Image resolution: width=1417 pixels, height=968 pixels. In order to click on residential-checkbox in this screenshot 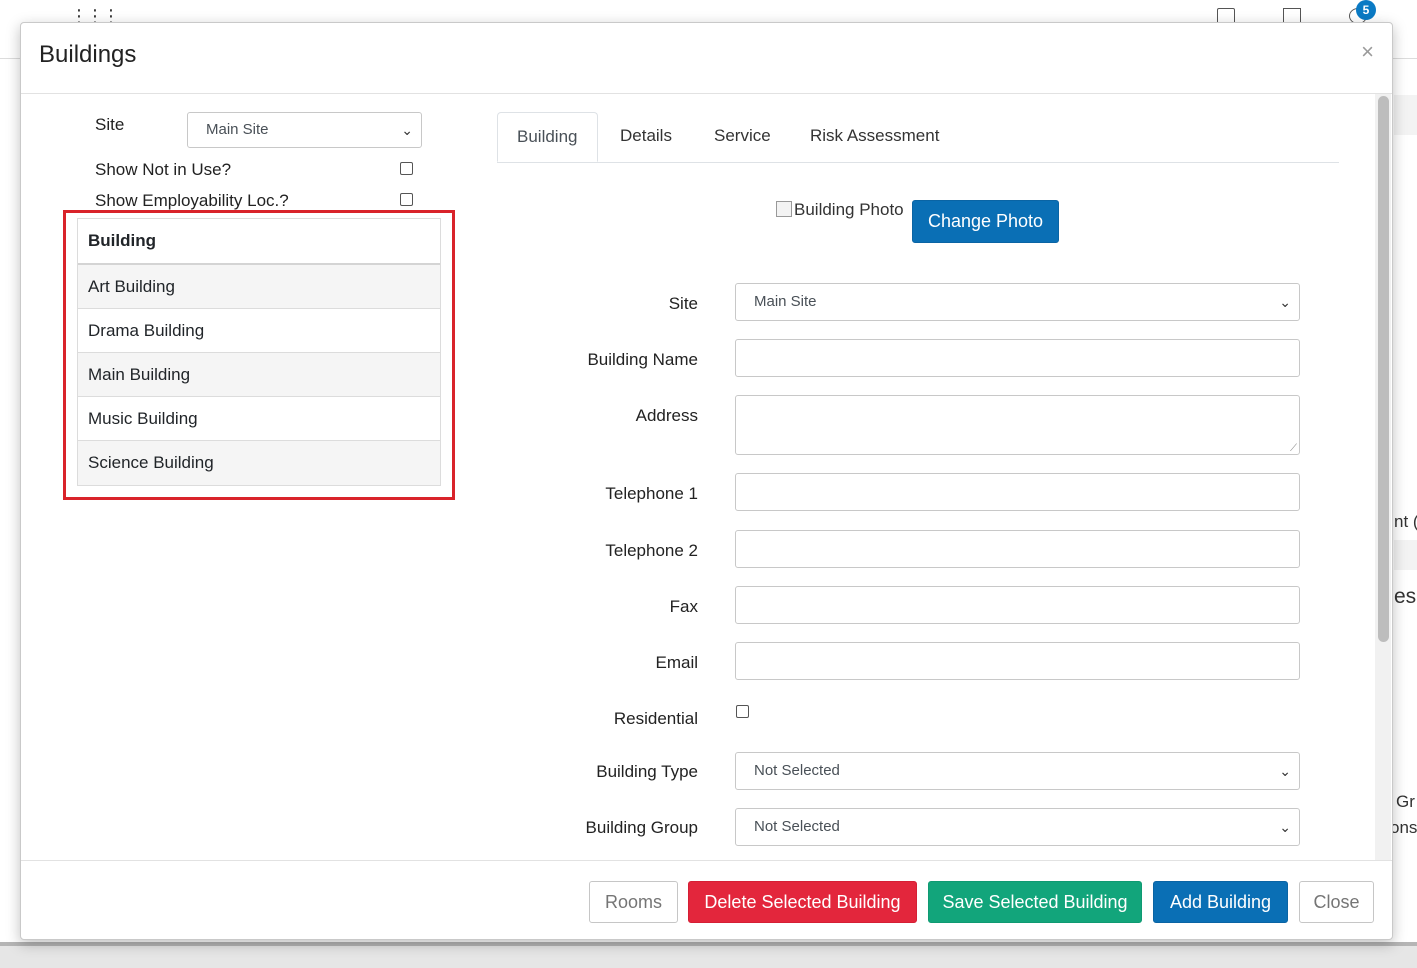, I will do `click(742, 711)`.